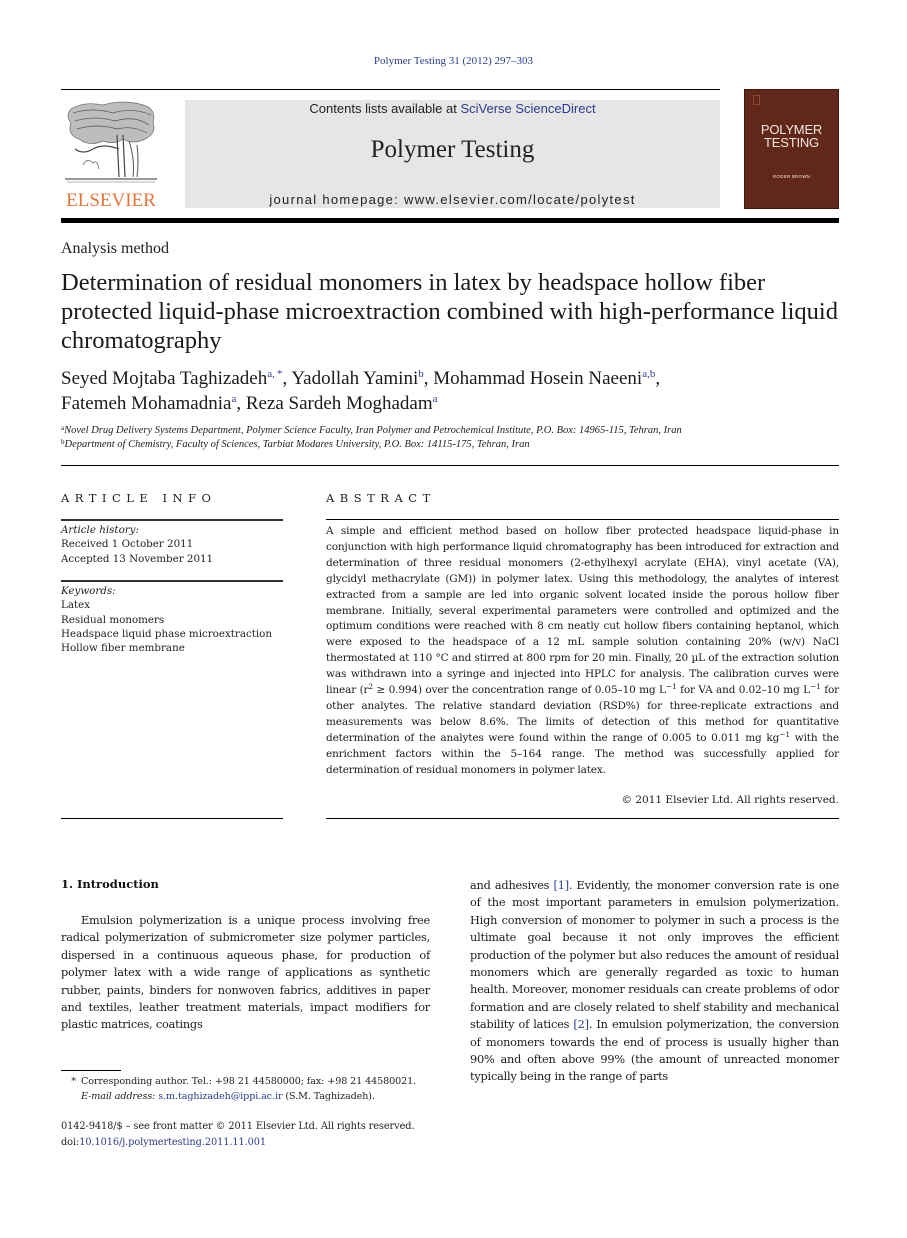  I want to click on contents-prefix: Contents lists available at, so click(385, 108).